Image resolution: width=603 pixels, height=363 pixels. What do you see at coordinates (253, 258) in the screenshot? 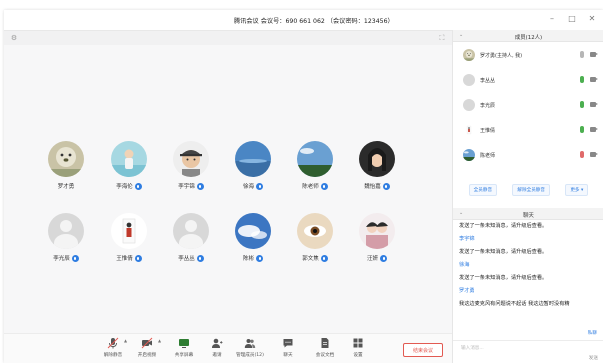
I see `participant-name-row: 陈彬` at bounding box center [253, 258].